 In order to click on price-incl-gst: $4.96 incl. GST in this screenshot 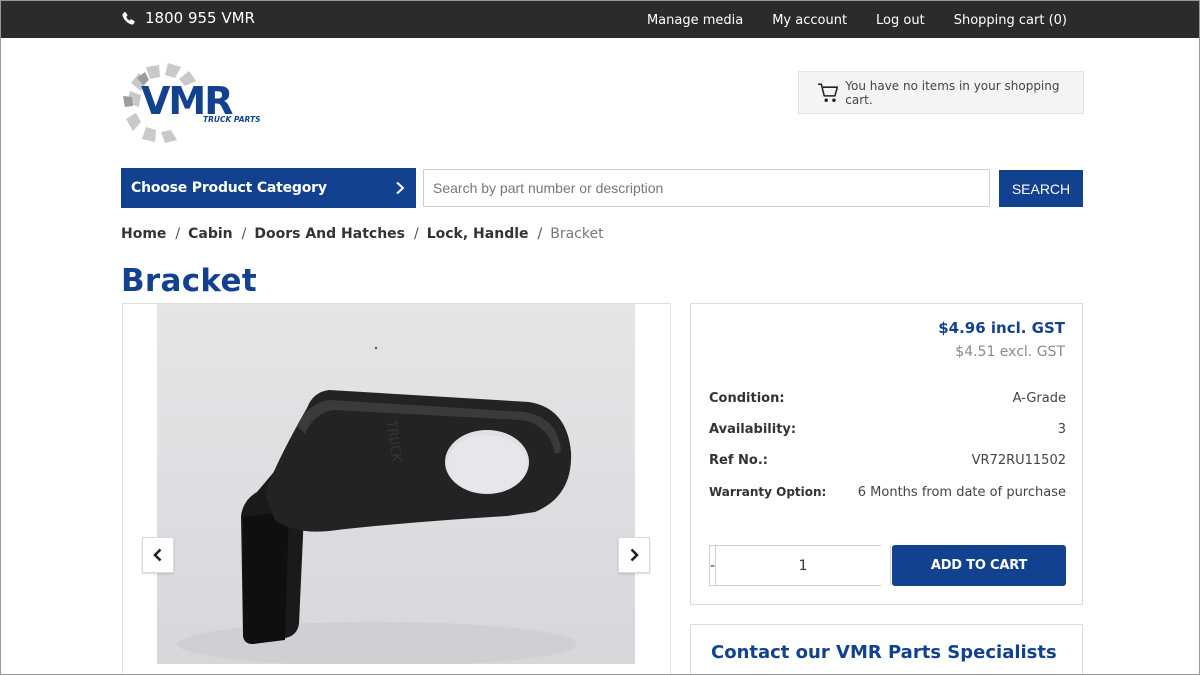, I will do `click(1001, 328)`.